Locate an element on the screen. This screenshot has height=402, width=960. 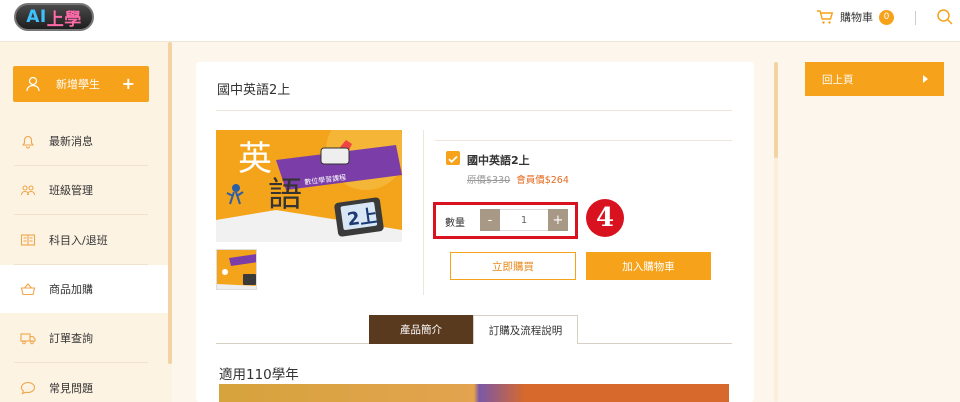
sidebar-item-order-inquiry: 訂單查詢 is located at coordinates (84, 338).